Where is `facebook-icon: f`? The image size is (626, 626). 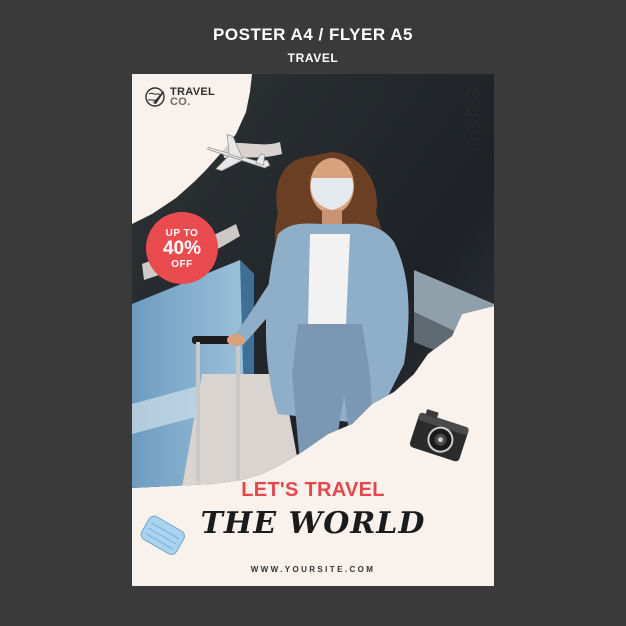 facebook-icon: f is located at coordinates (473, 93).